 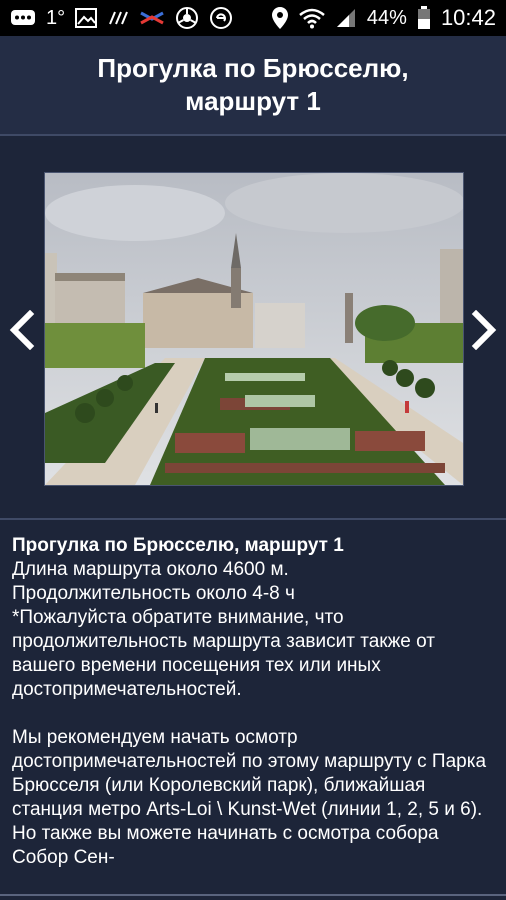 I want to click on route-length: Длина маршрута около 4600 м., so click(x=150, y=569).